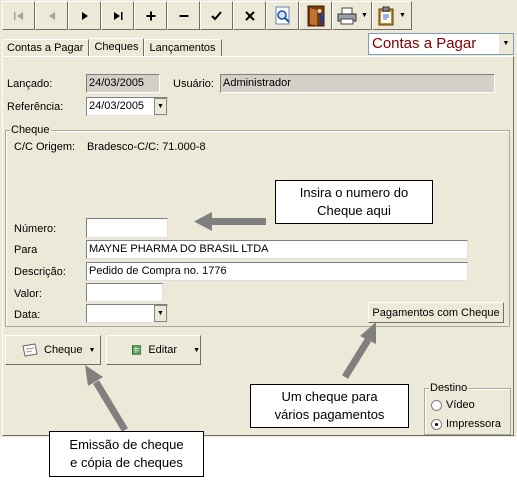  I want to click on callout-numero-hint: Insira o numero do Cheque aqui, so click(354, 202).